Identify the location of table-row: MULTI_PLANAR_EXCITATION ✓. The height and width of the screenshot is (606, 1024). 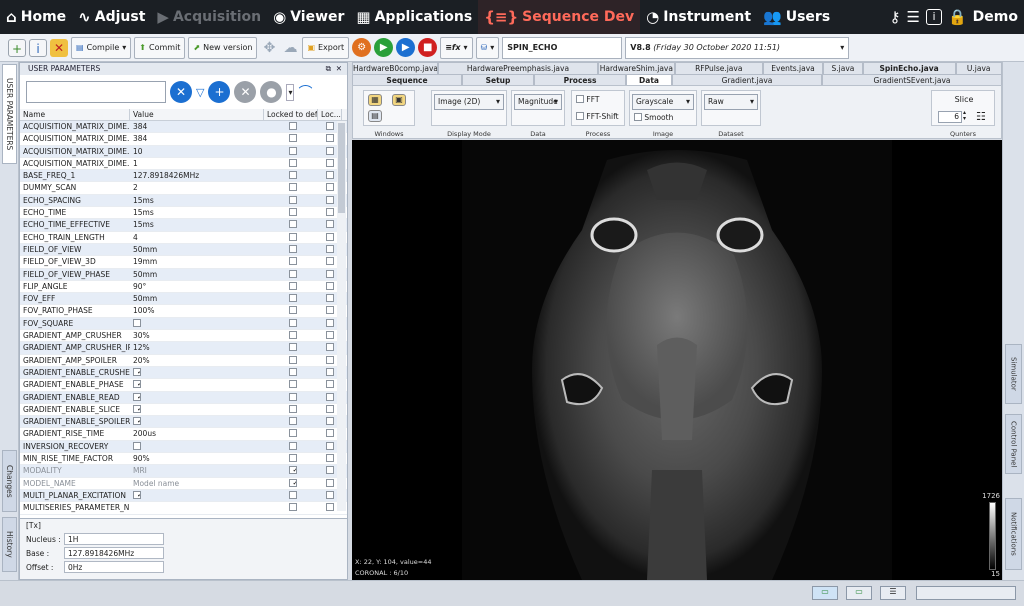
(183, 496).